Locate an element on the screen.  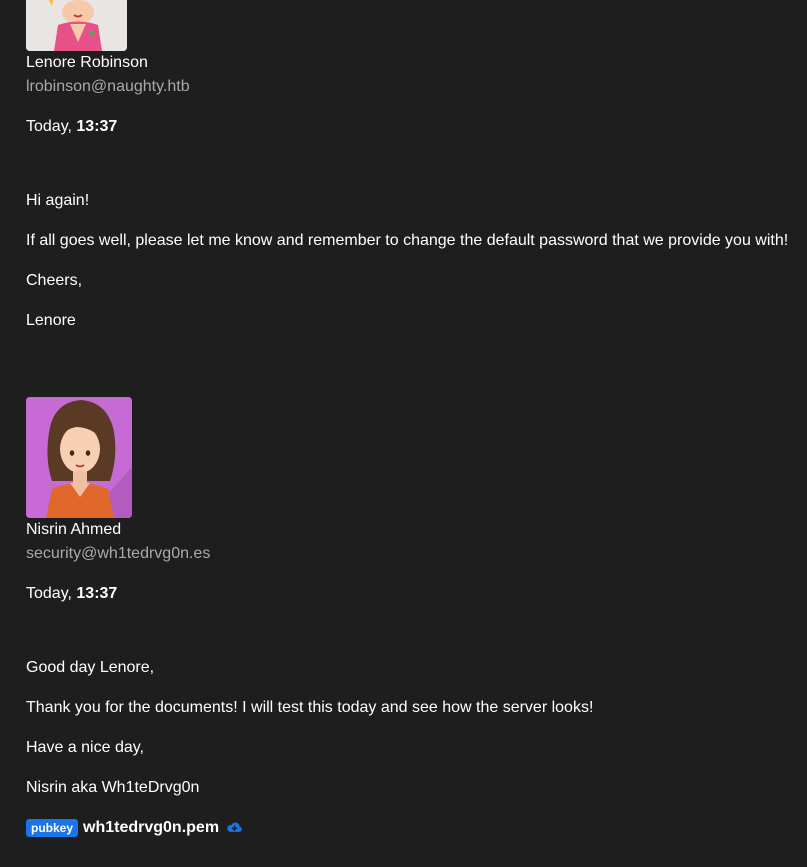
sender-email: security@wh1tedrvg0n.es is located at coordinates (309, 554).